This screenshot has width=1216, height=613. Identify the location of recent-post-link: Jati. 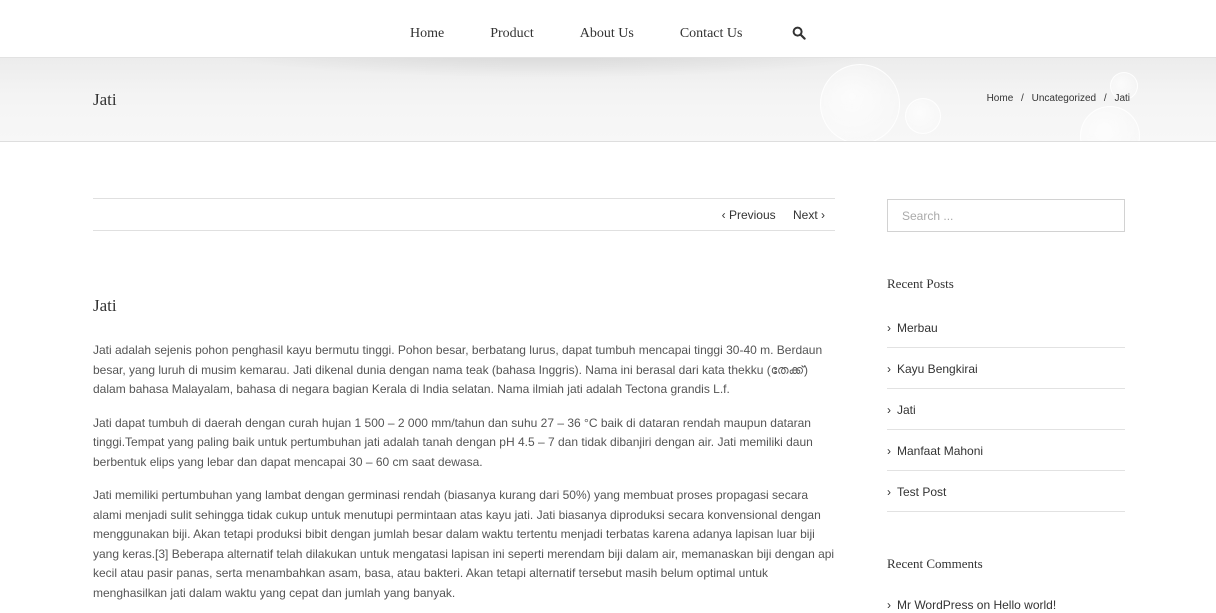
(906, 410).